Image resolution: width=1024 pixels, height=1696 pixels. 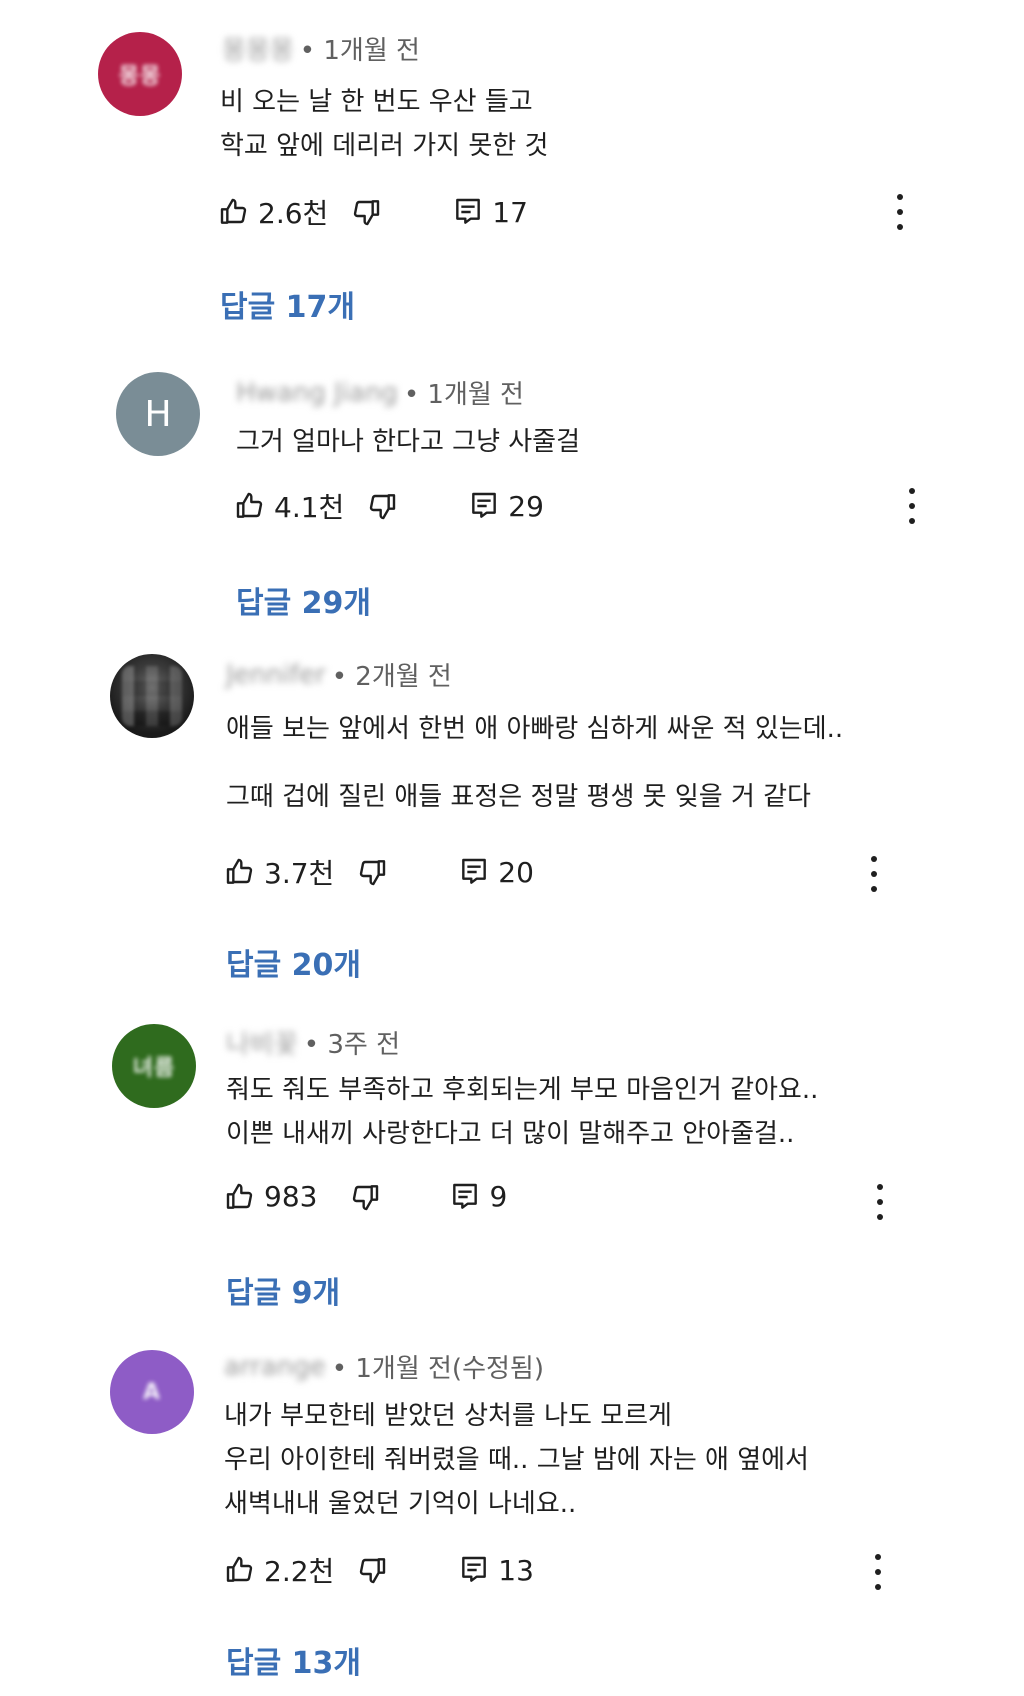 I want to click on reply-button: 9, so click(x=478, y=1196).